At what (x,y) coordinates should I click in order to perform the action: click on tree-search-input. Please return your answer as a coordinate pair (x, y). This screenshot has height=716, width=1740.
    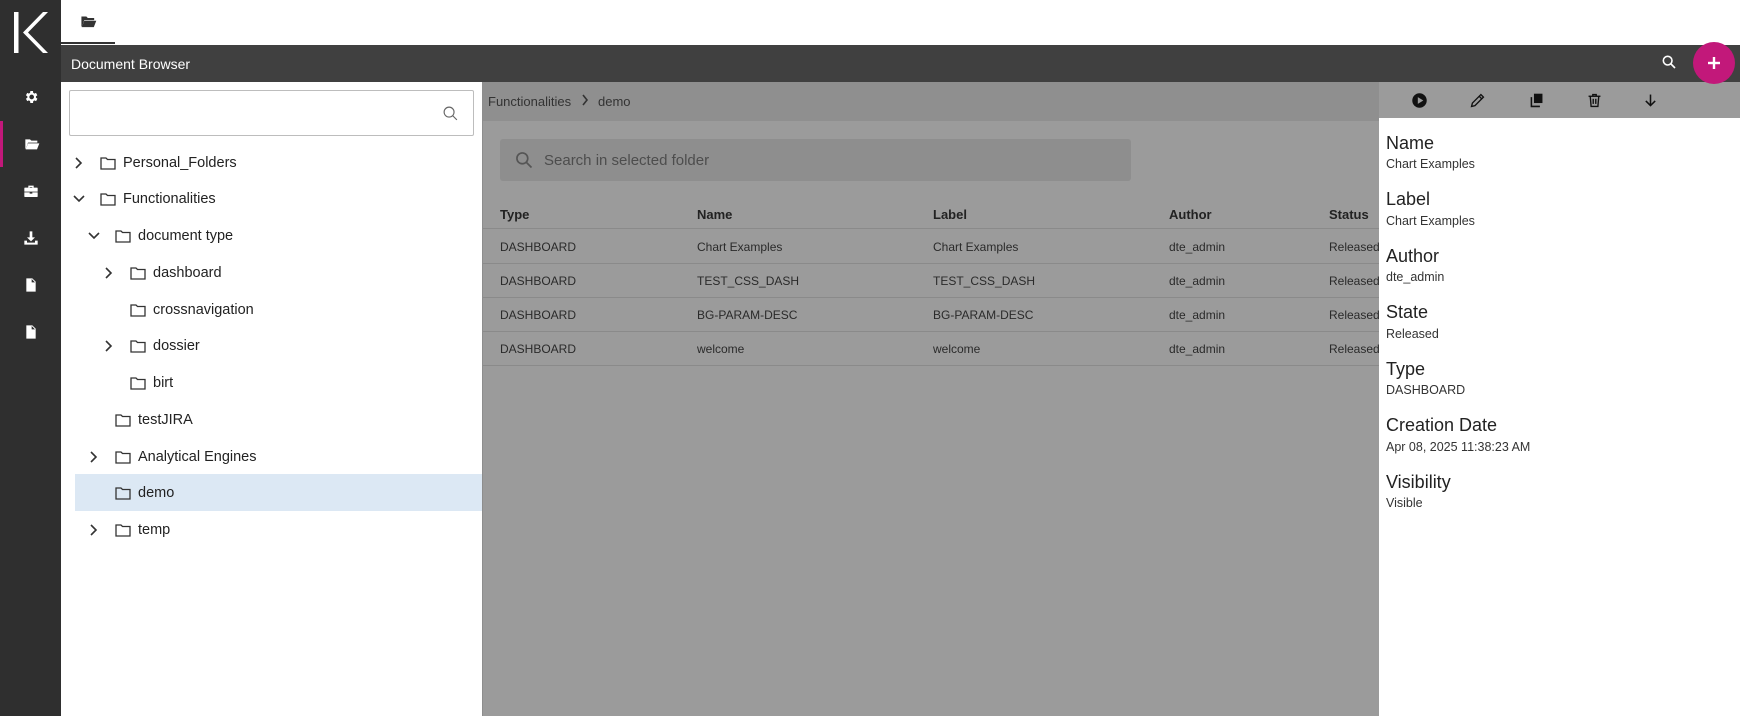
    Looking at the image, I should click on (271, 113).